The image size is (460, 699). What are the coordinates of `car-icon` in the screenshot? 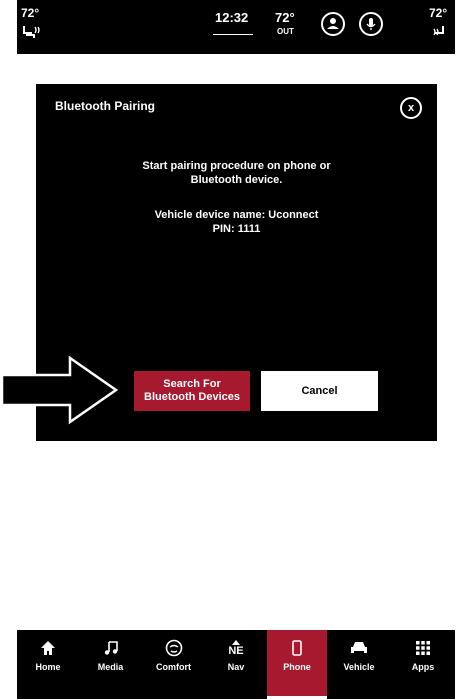 It's located at (359, 648).